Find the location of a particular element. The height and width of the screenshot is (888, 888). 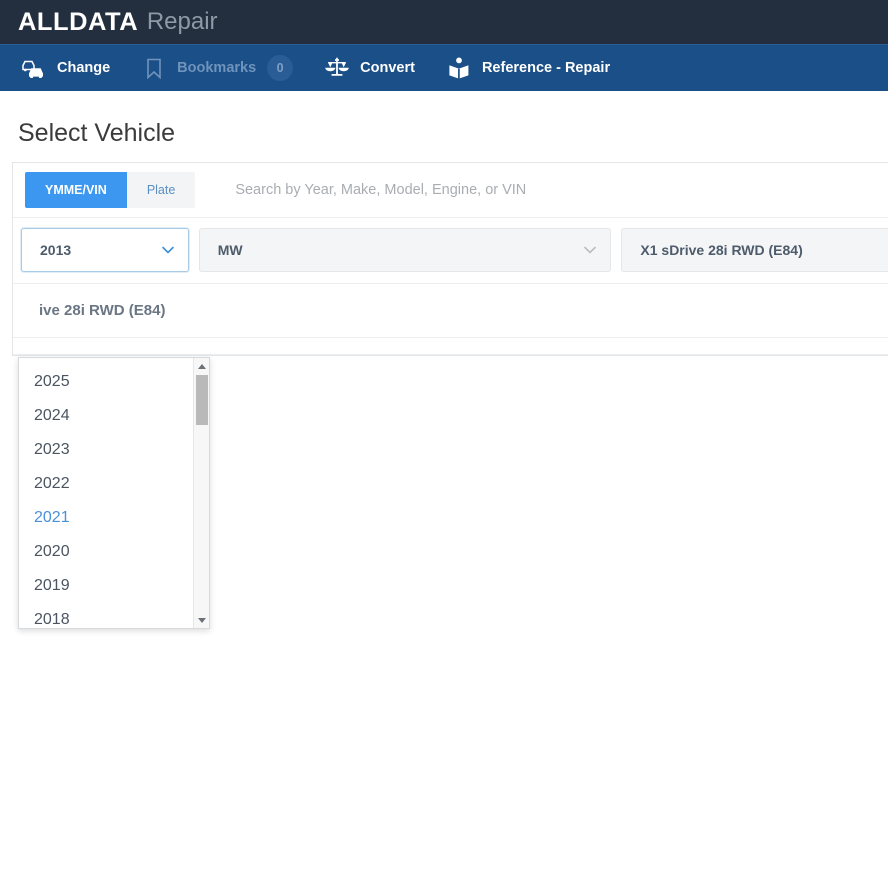

year-option: 2018 is located at coordinates (106, 615).